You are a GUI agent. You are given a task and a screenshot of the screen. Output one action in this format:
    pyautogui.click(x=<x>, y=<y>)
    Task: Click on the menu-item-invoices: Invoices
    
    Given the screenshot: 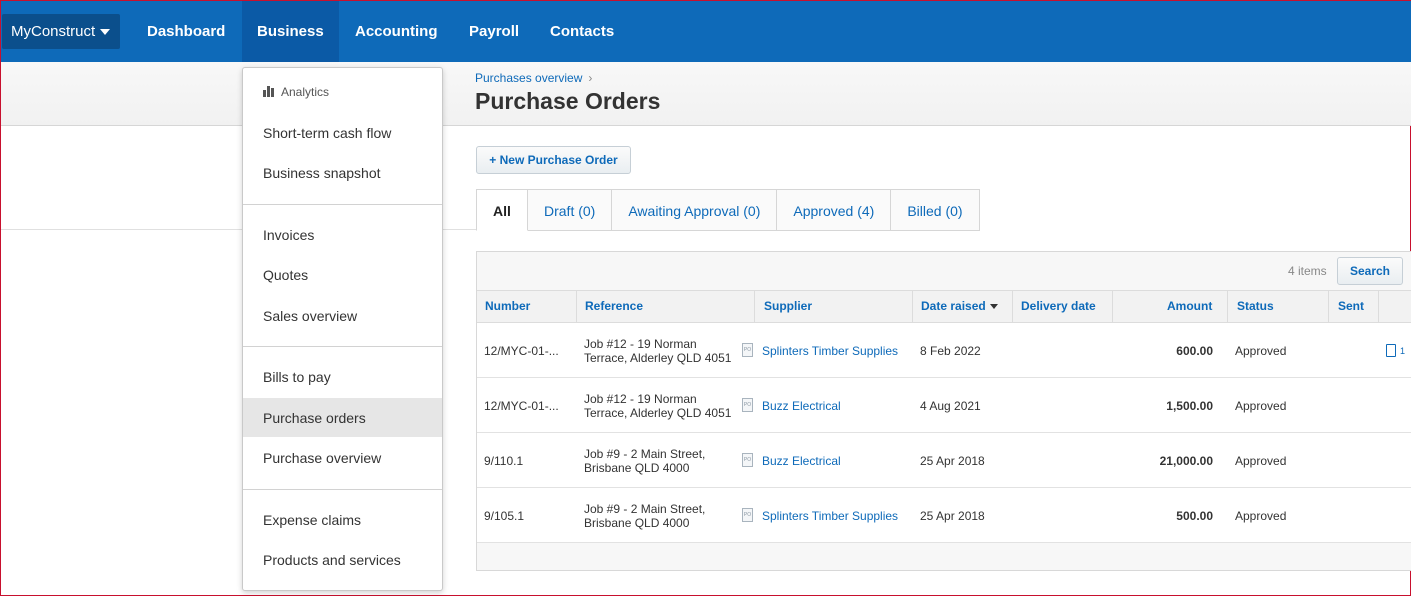 What is the action you would take?
    pyautogui.click(x=288, y=235)
    